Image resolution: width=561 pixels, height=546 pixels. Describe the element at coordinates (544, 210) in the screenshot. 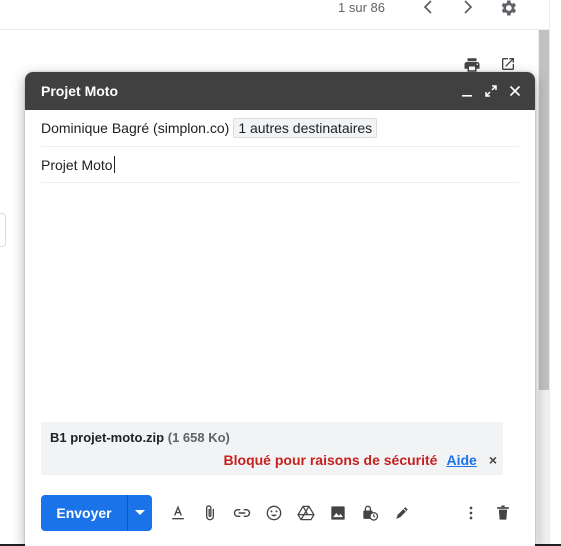

I see `scrollbar-thumb` at that location.